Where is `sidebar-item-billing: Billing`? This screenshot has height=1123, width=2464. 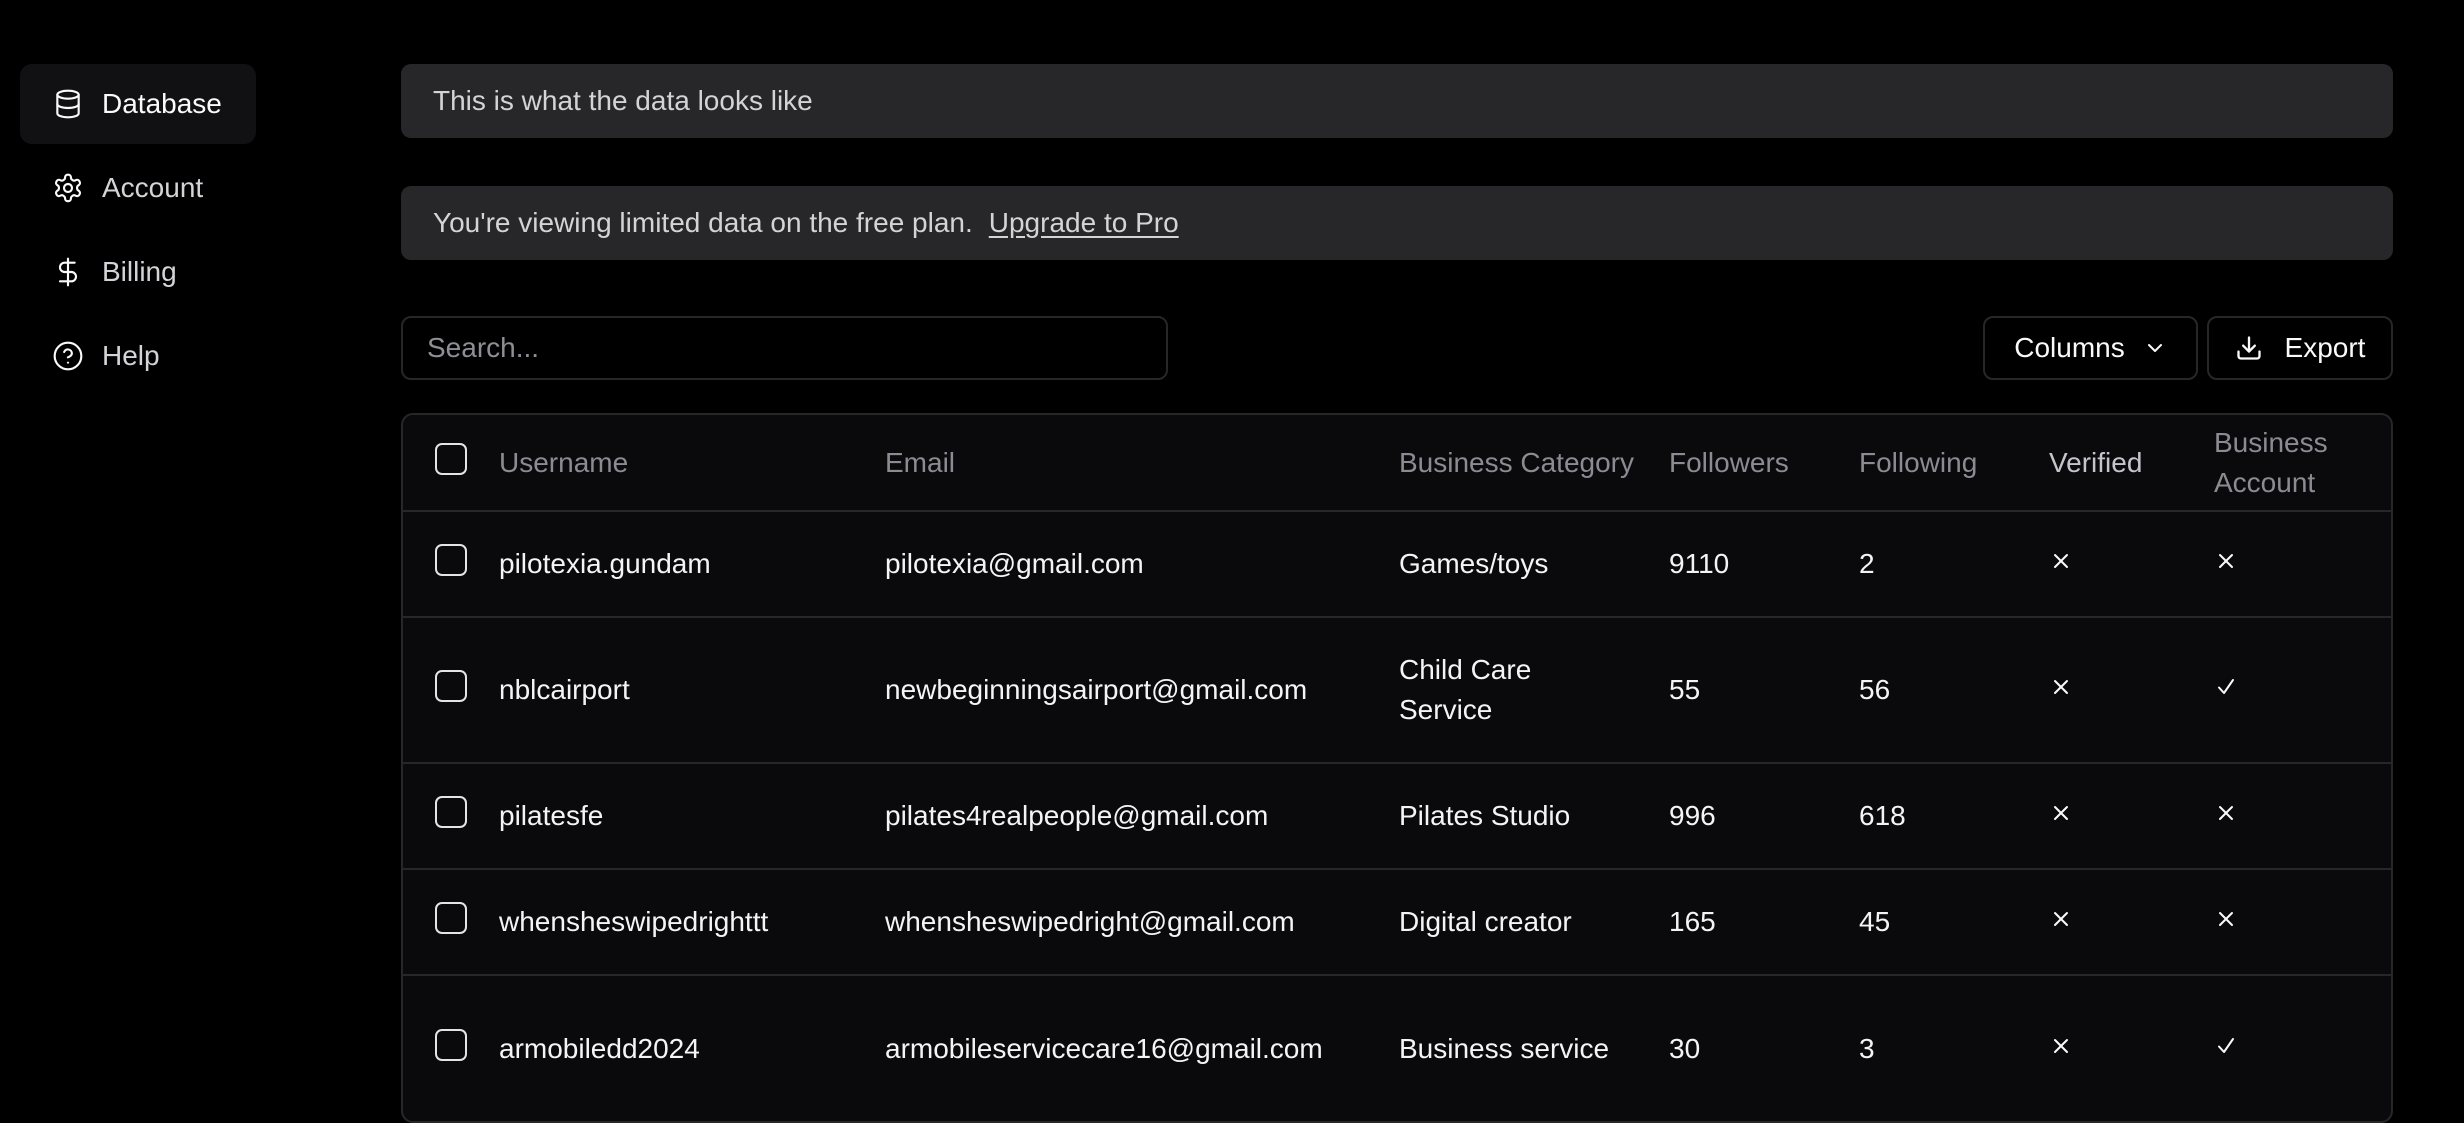 sidebar-item-billing: Billing is located at coordinates (138, 272).